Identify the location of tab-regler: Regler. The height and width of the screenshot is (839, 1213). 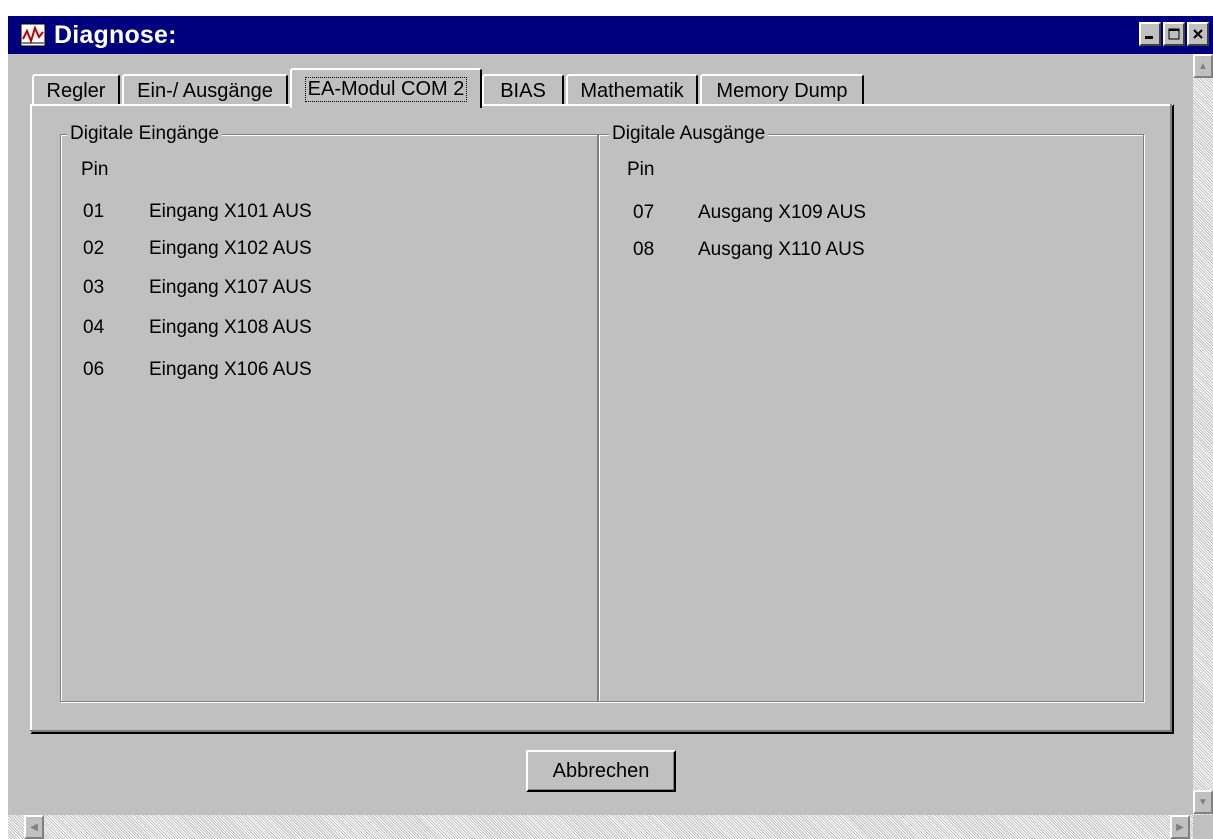
(76, 90).